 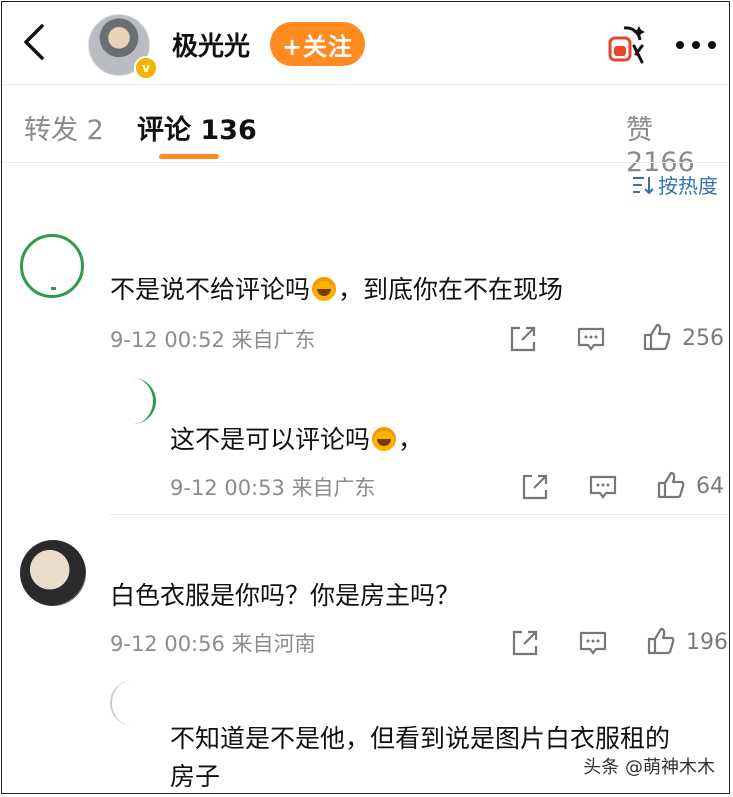 What do you see at coordinates (411, 439) in the screenshot?
I see `comment-text-part: ，` at bounding box center [411, 439].